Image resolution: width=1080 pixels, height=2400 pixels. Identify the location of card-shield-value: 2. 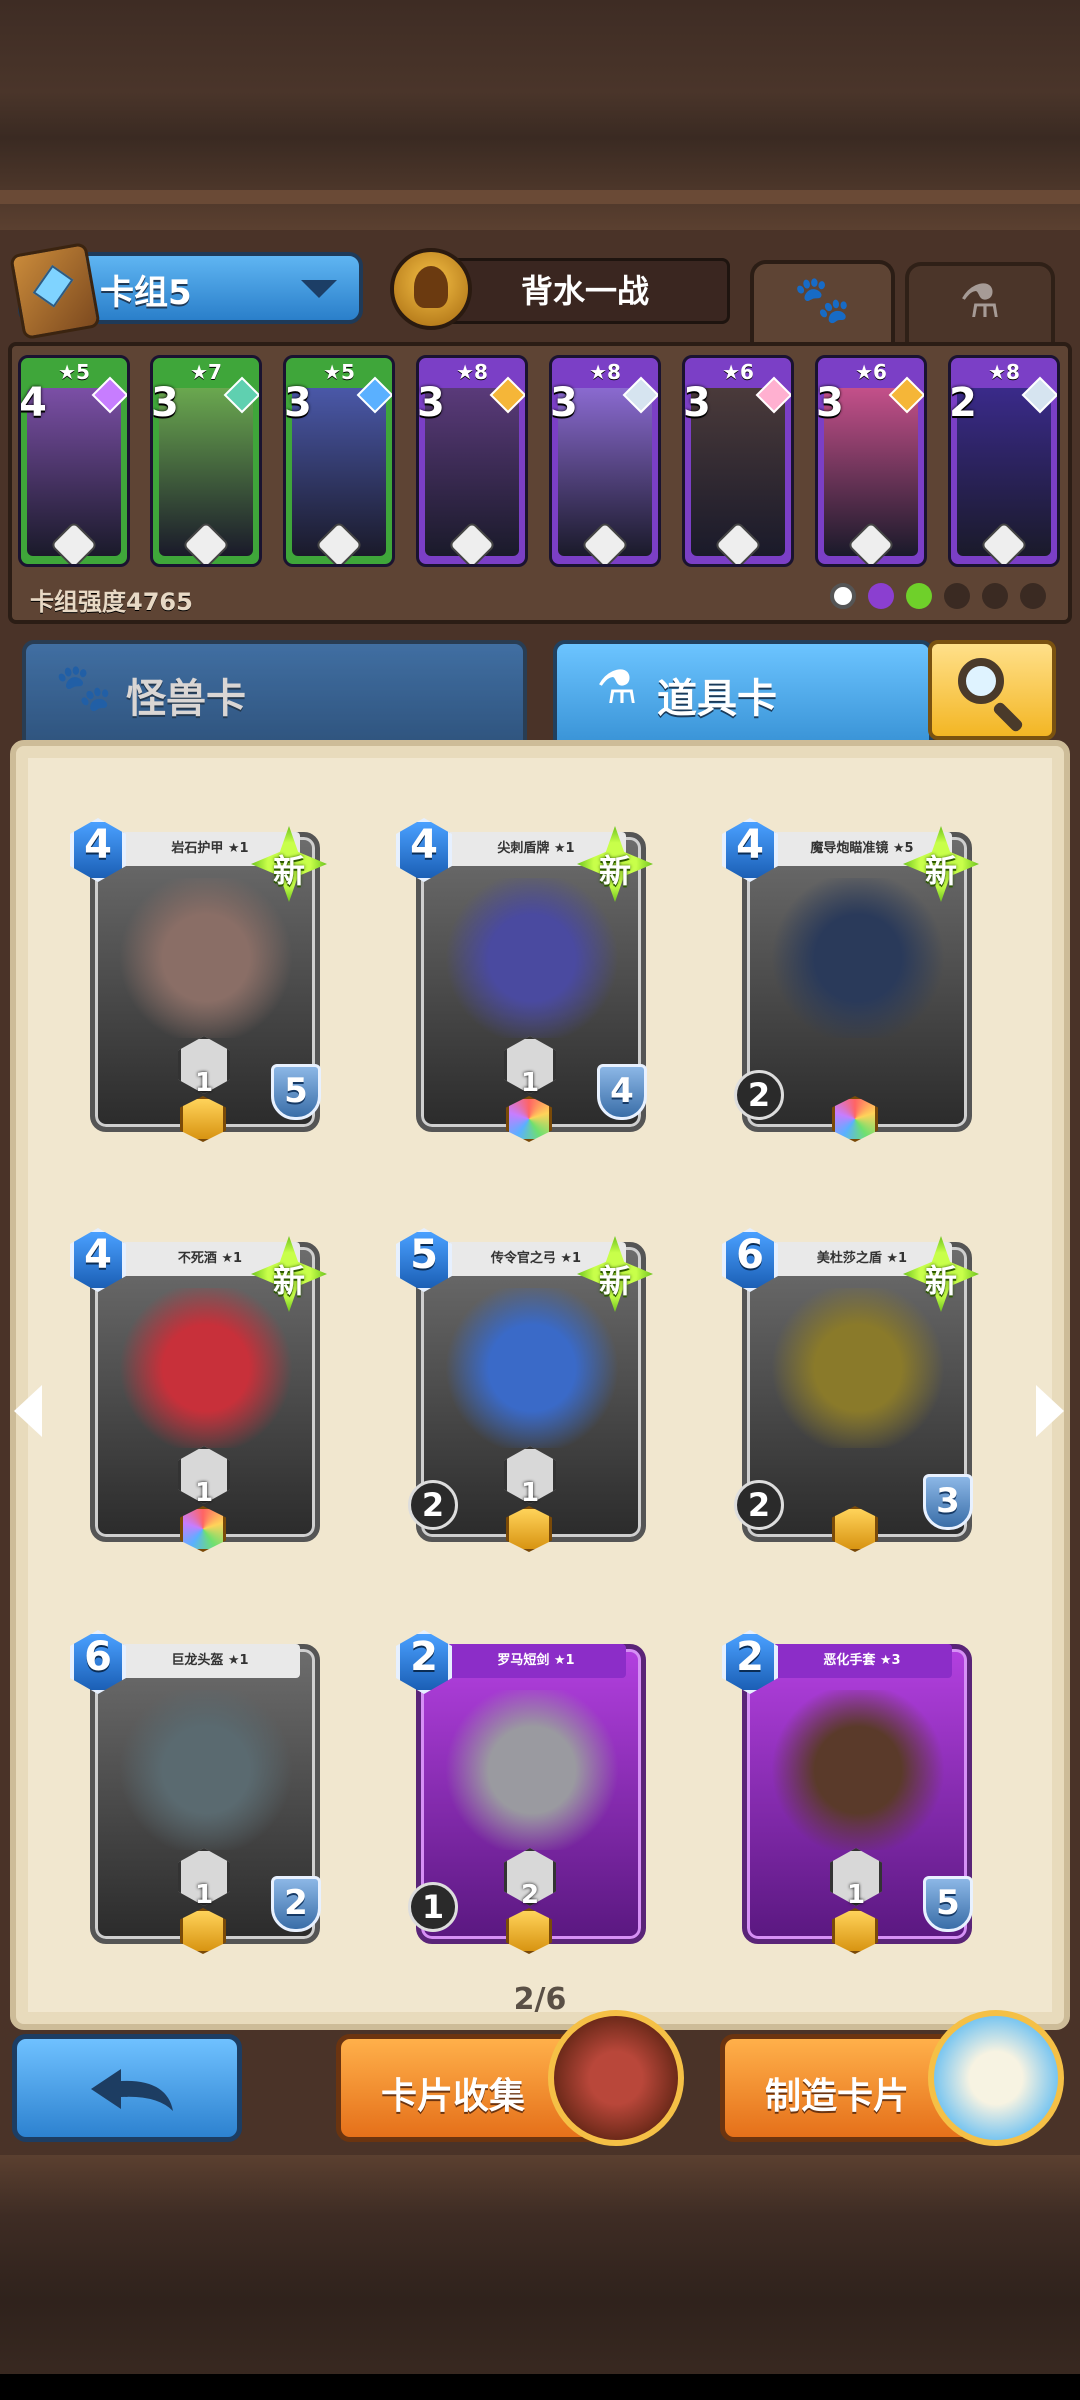
(296, 1904).